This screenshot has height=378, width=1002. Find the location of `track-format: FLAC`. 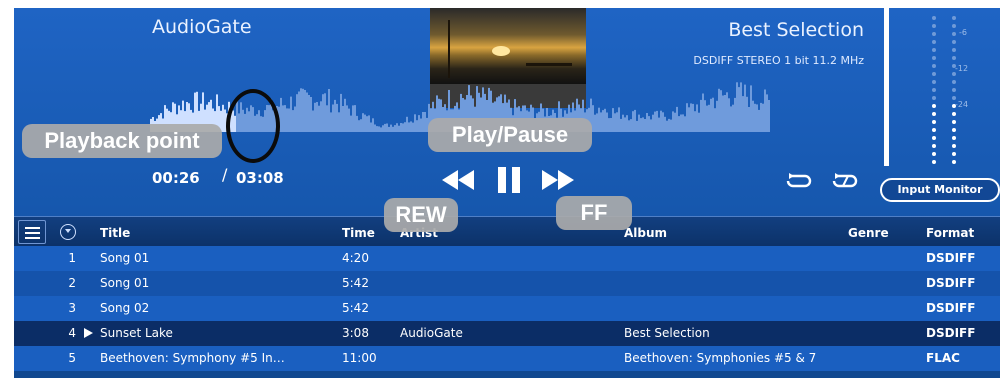

track-format: FLAC is located at coordinates (943, 358).